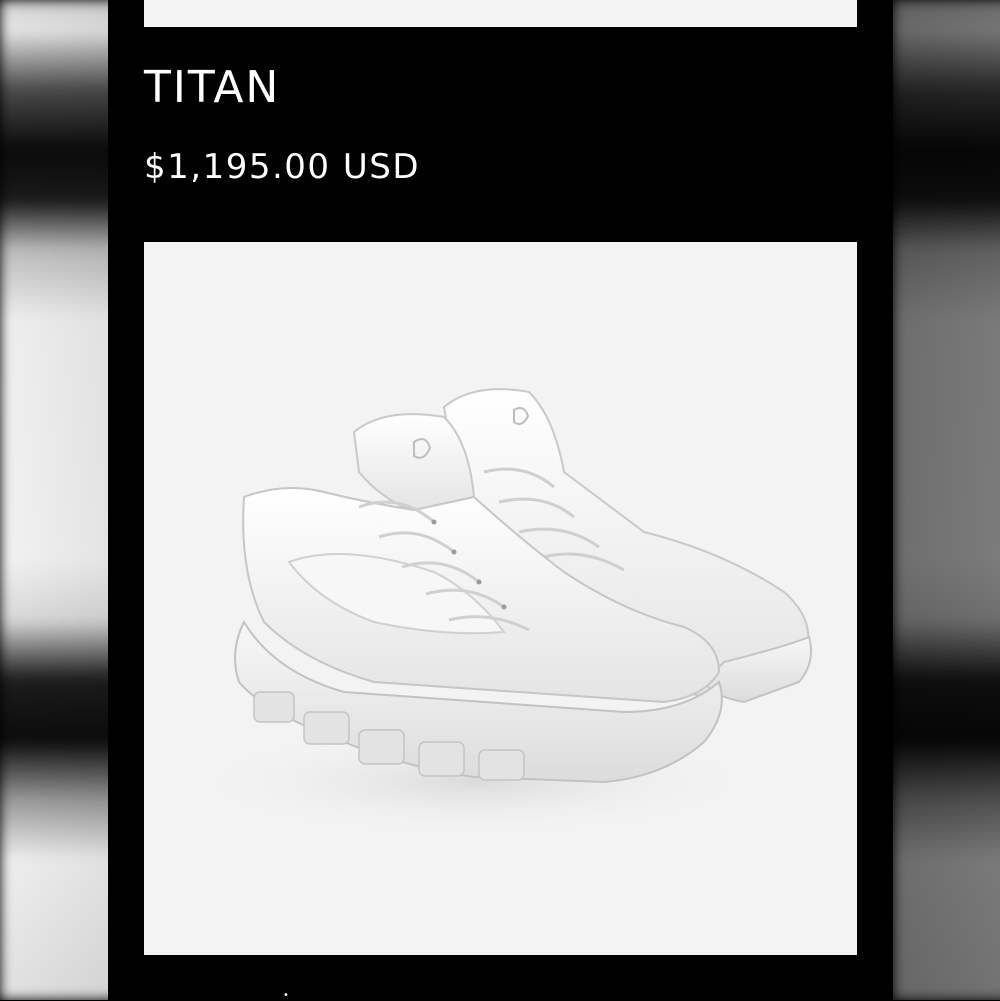  I want to click on product-price: $1,195.00 USD, so click(282, 167).